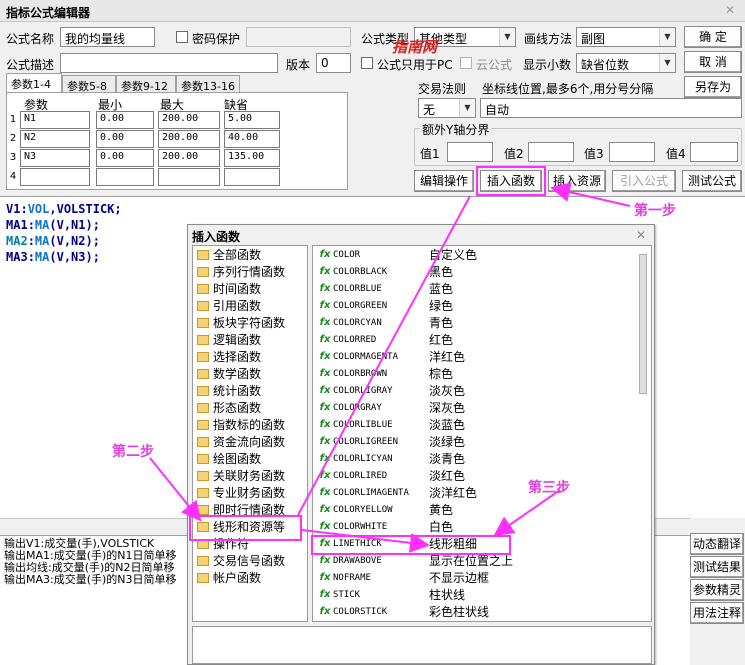  Describe the element at coordinates (549, 488) in the screenshot. I see `step3-note: 第三步` at that location.